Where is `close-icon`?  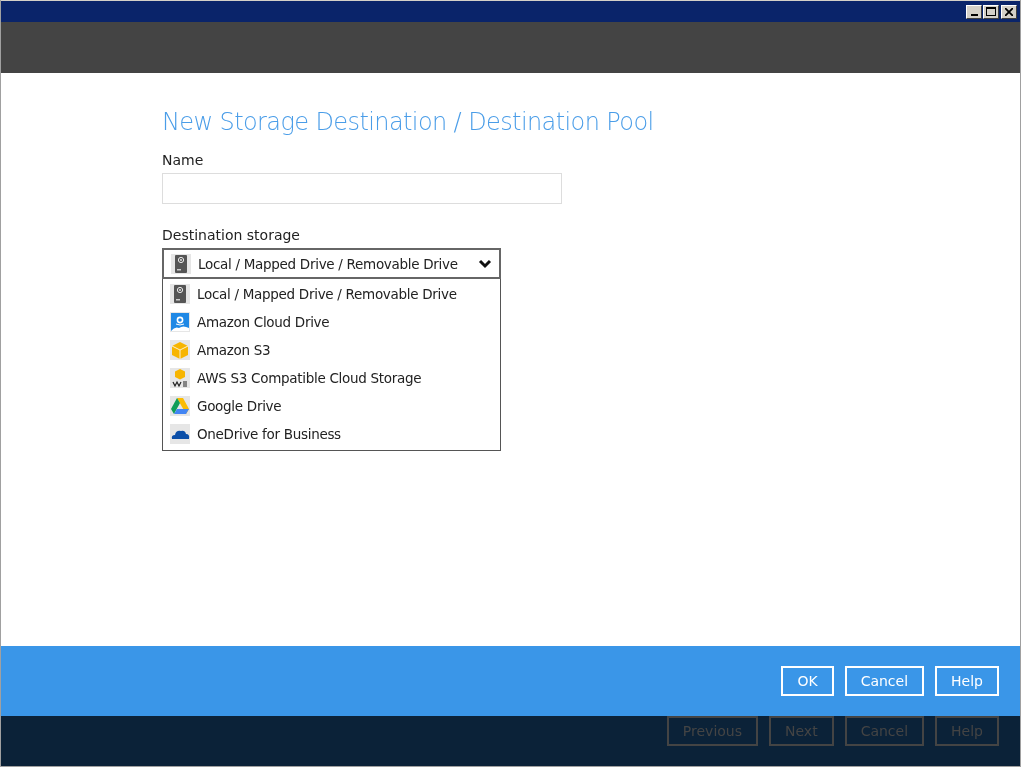
close-icon is located at coordinates (1009, 11).